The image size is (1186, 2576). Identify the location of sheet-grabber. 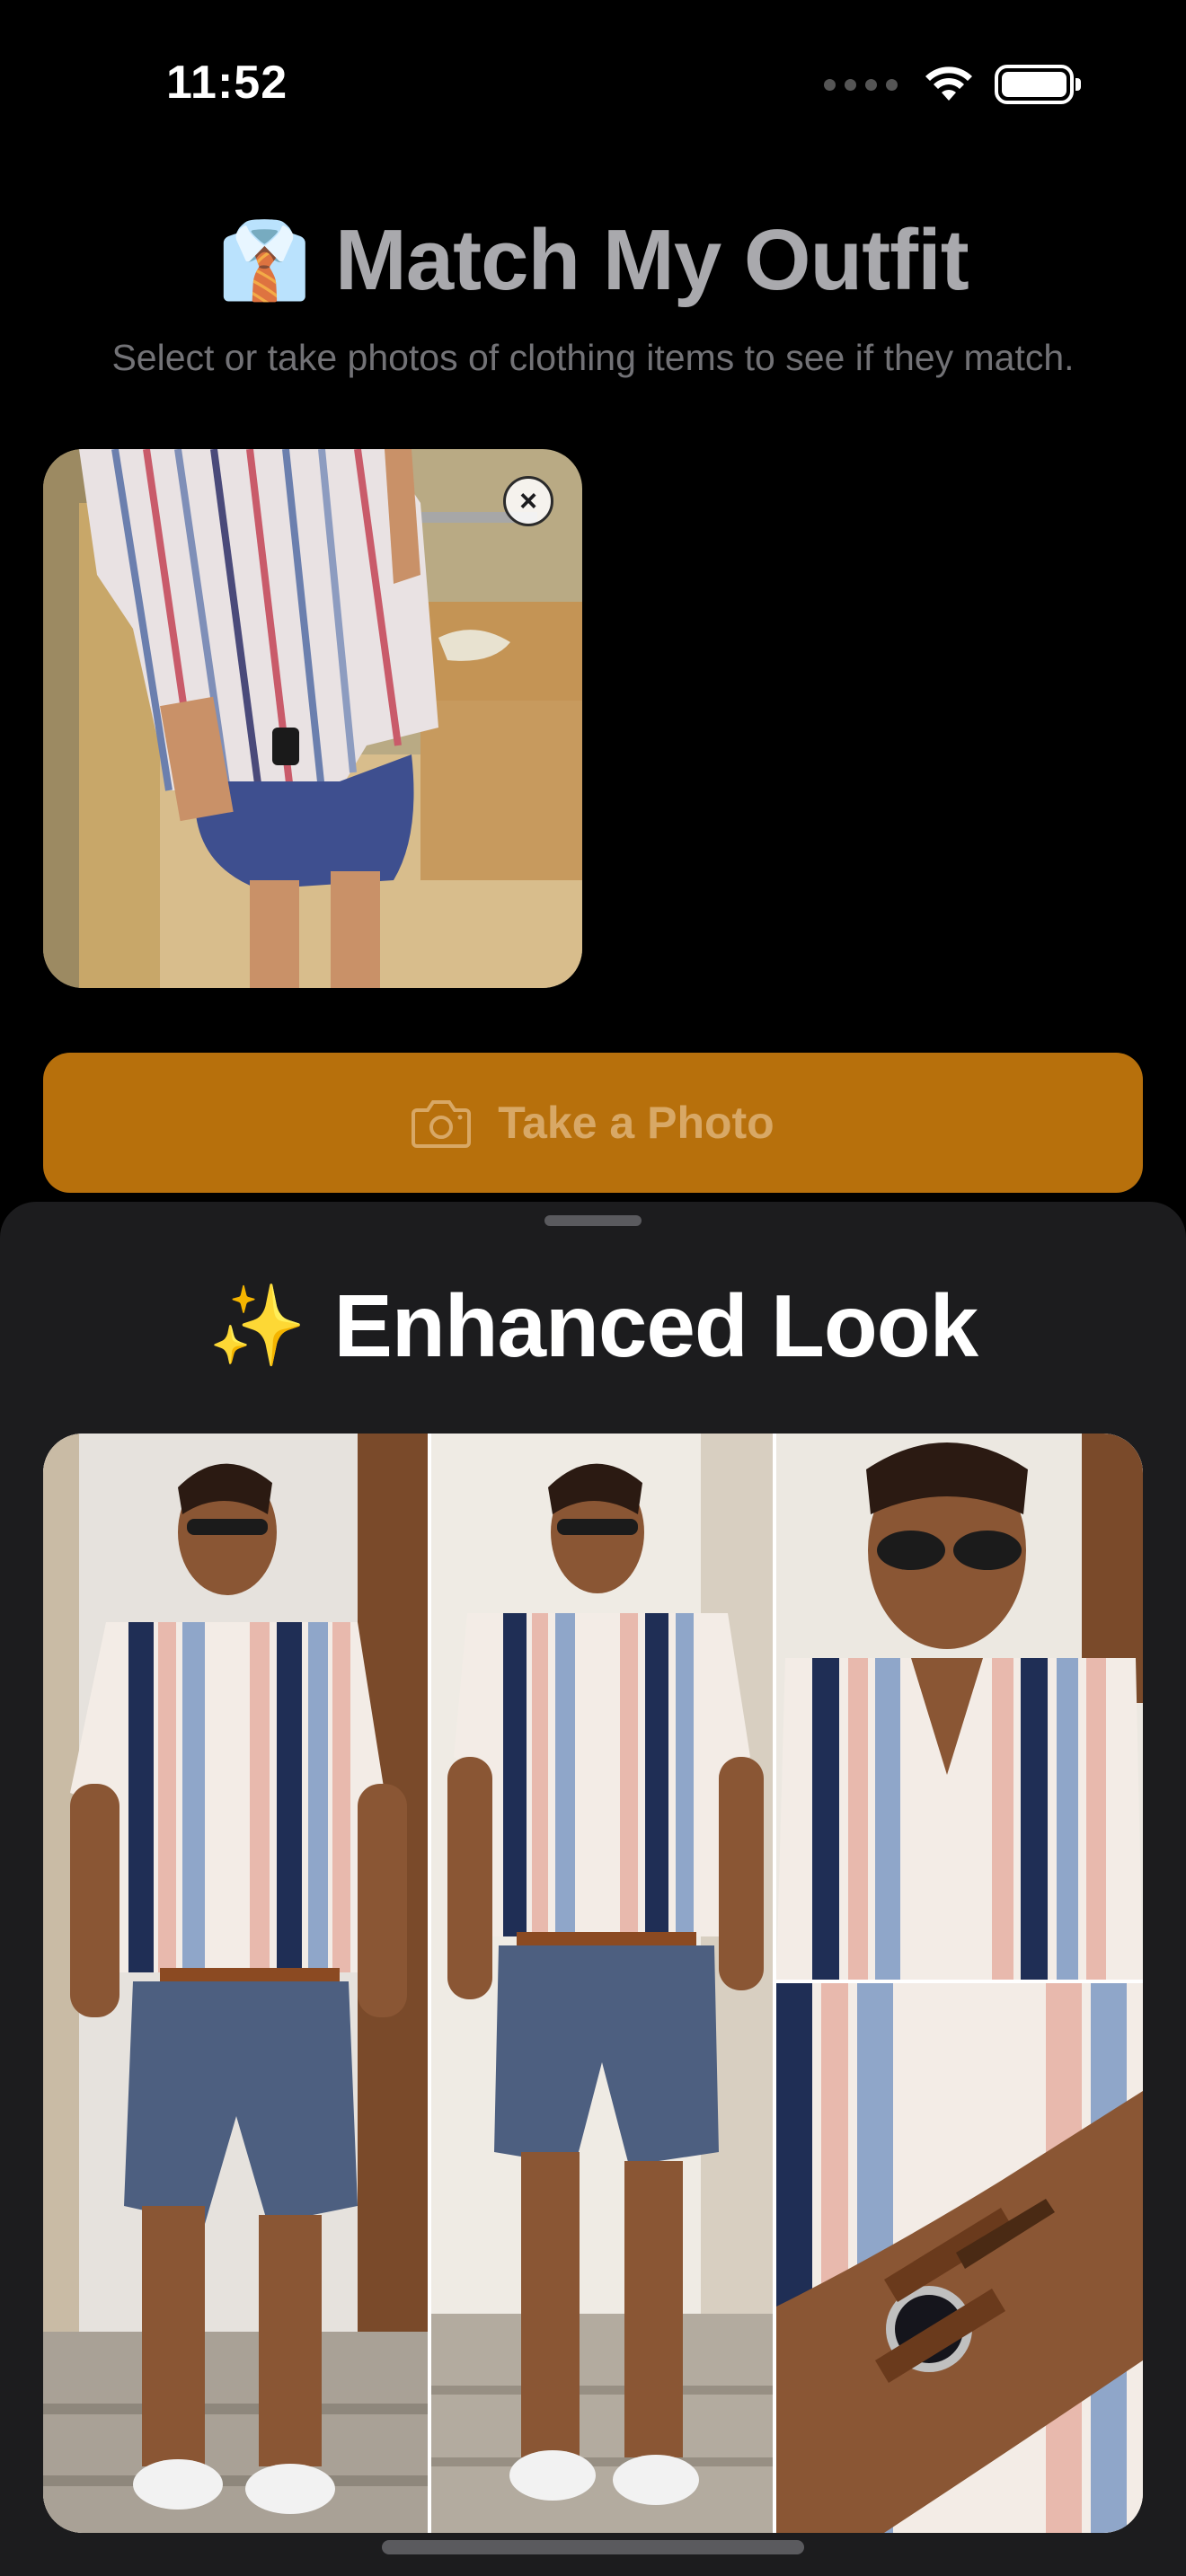
(593, 1220).